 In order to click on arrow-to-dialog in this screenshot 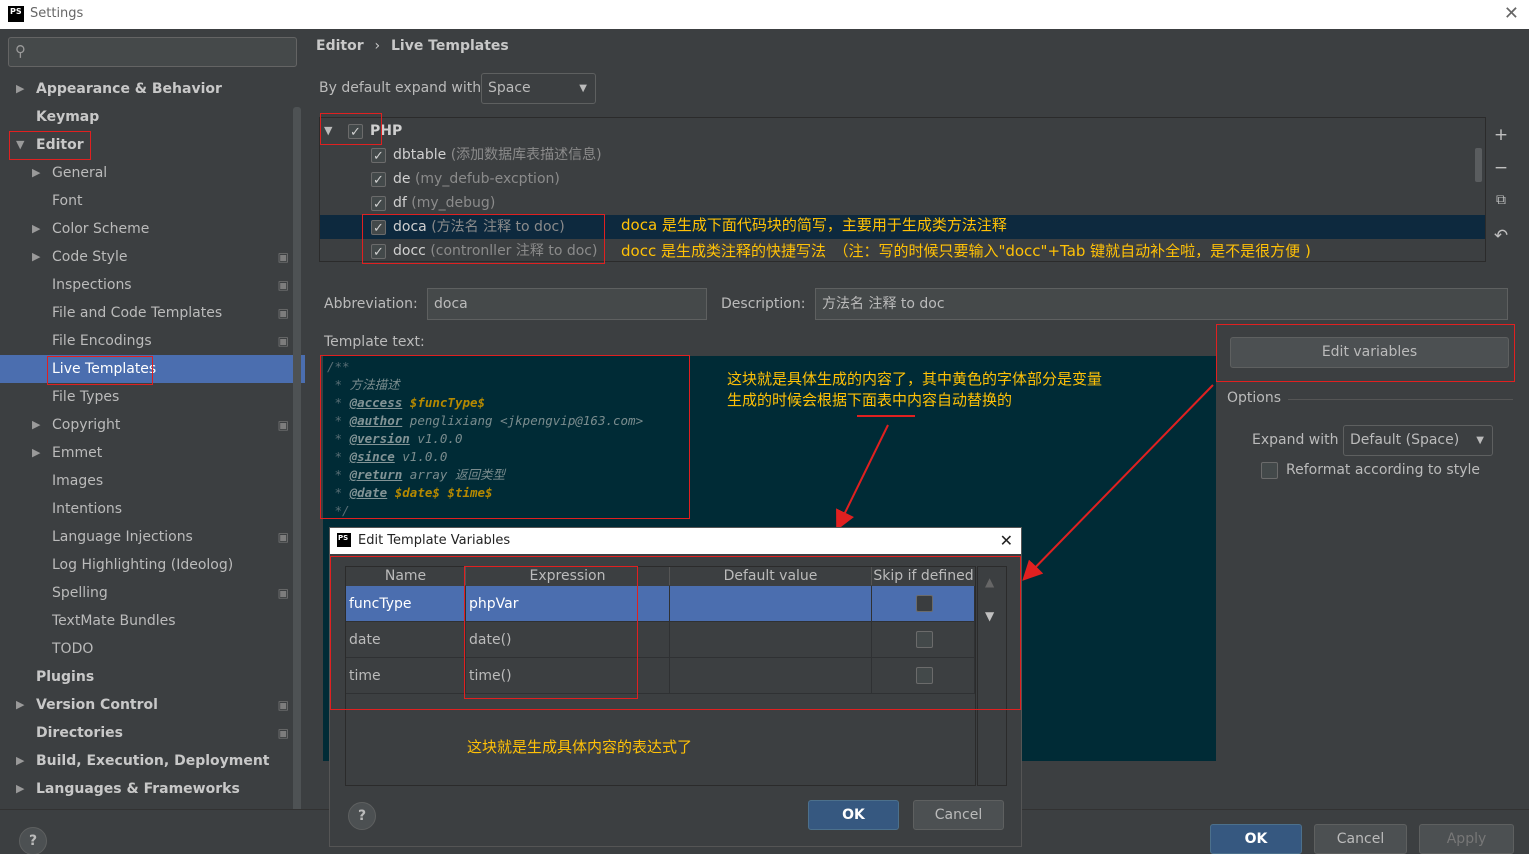, I will do `click(862, 477)`.